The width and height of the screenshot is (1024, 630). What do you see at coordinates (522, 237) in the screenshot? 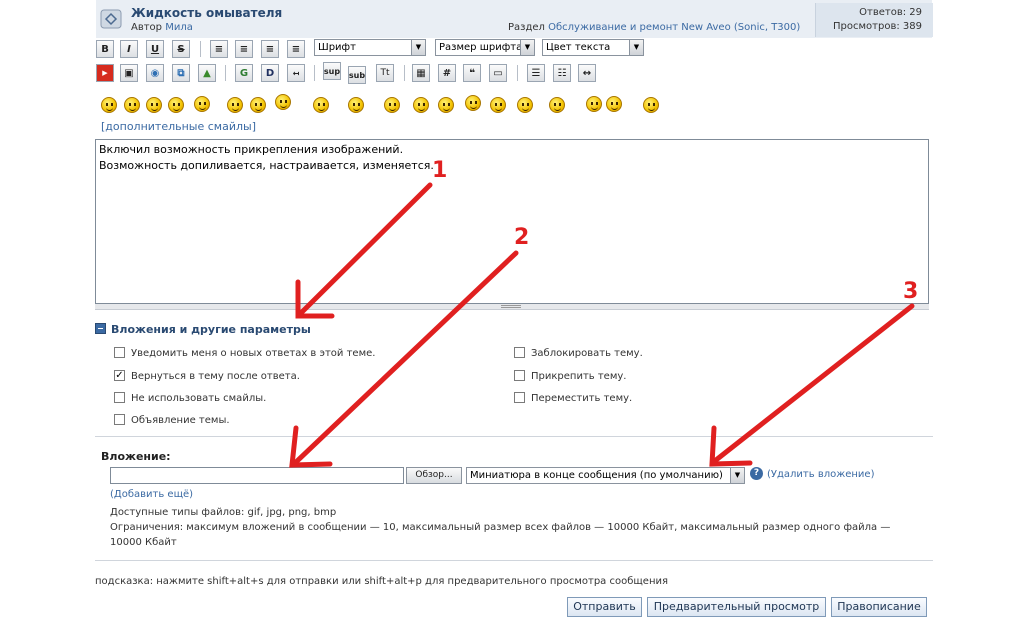
I see `annotation-number-2: 2` at bounding box center [522, 237].